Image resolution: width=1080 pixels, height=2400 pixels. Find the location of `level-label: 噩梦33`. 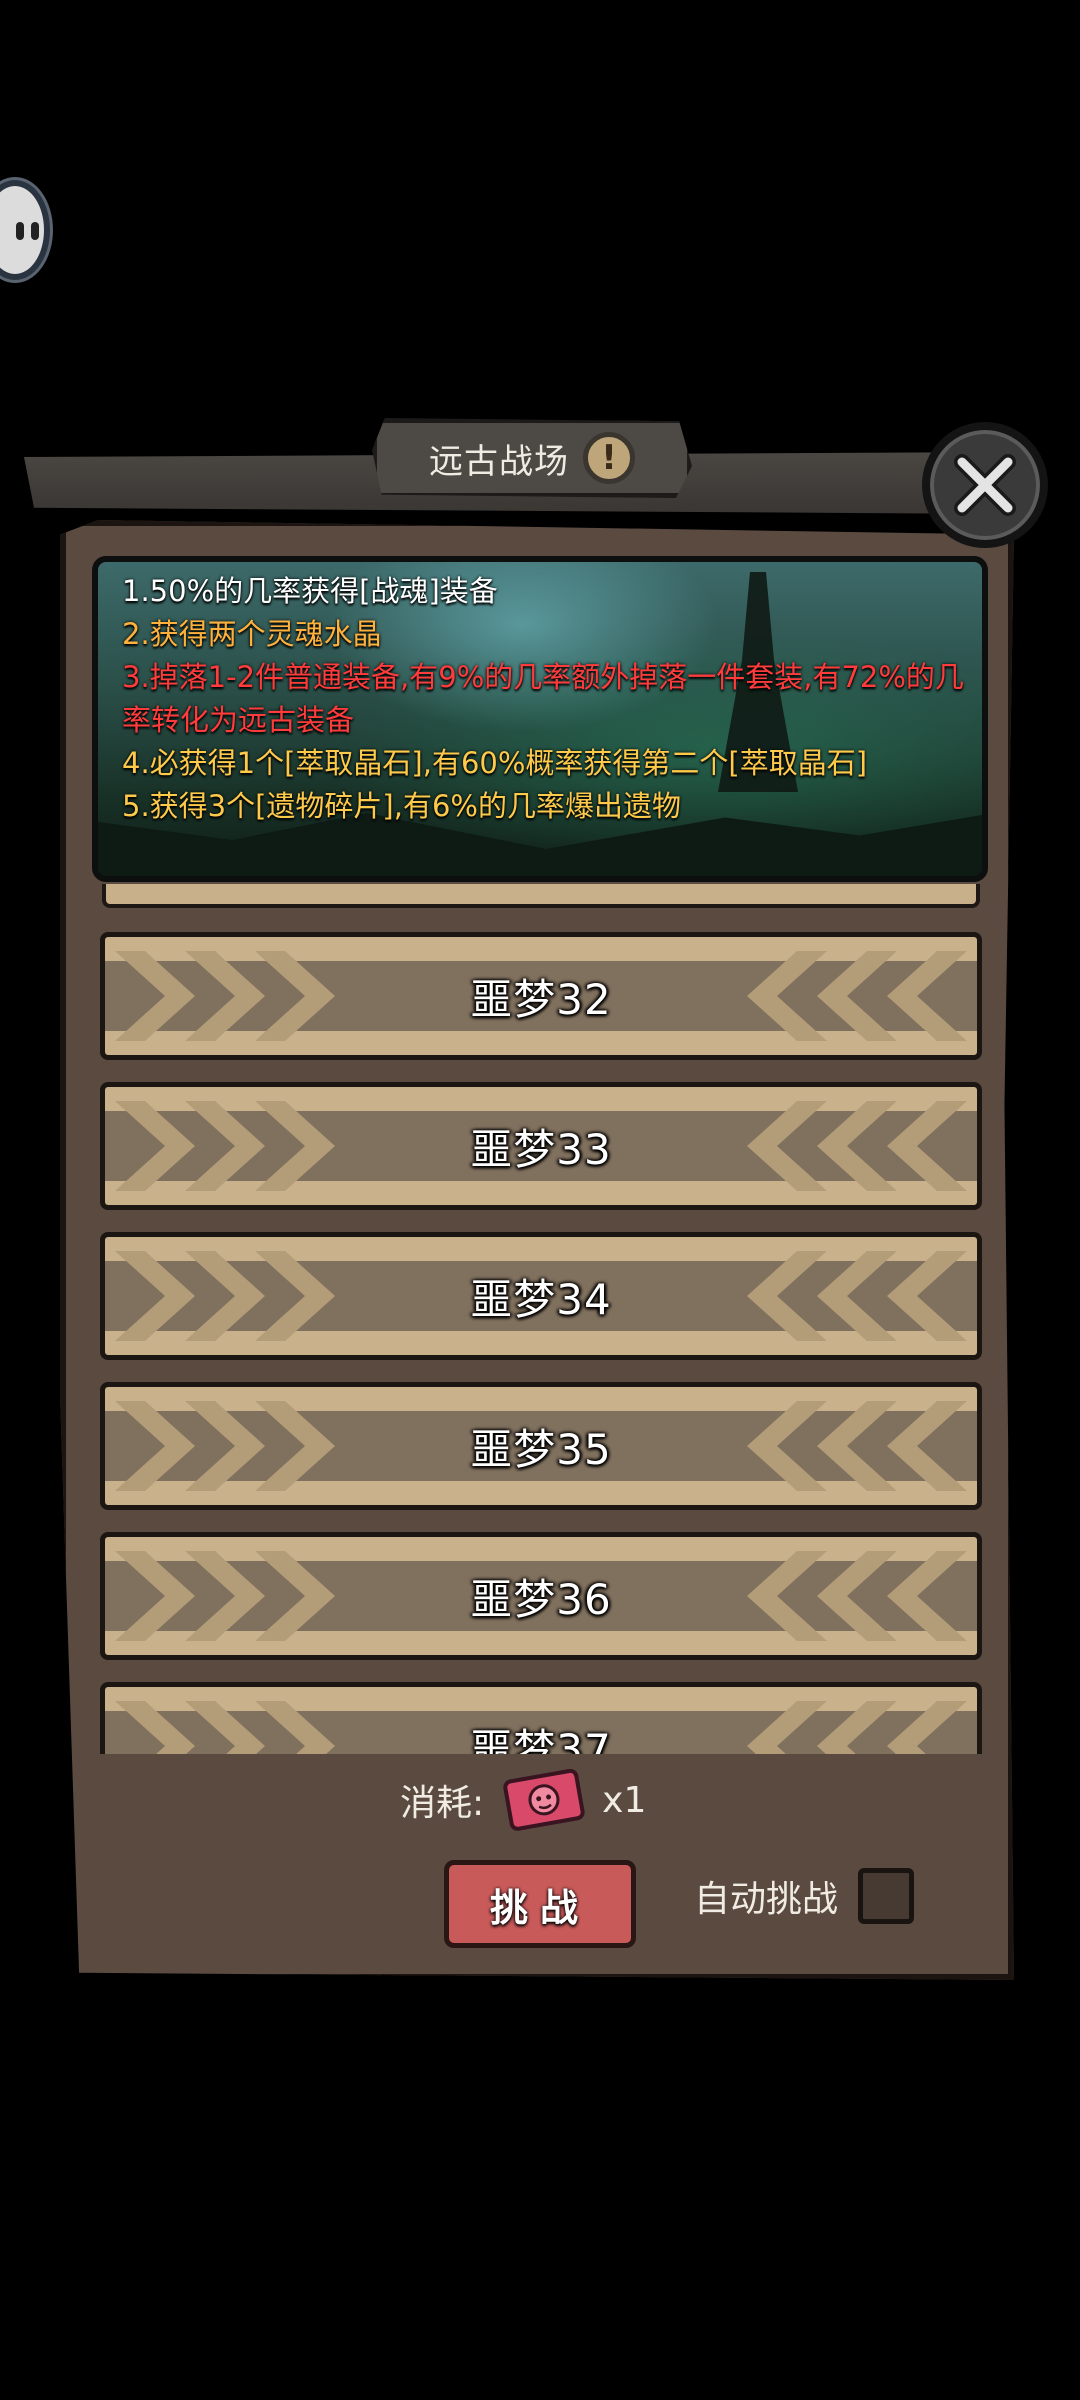

level-label: 噩梦33 is located at coordinates (541, 1149).